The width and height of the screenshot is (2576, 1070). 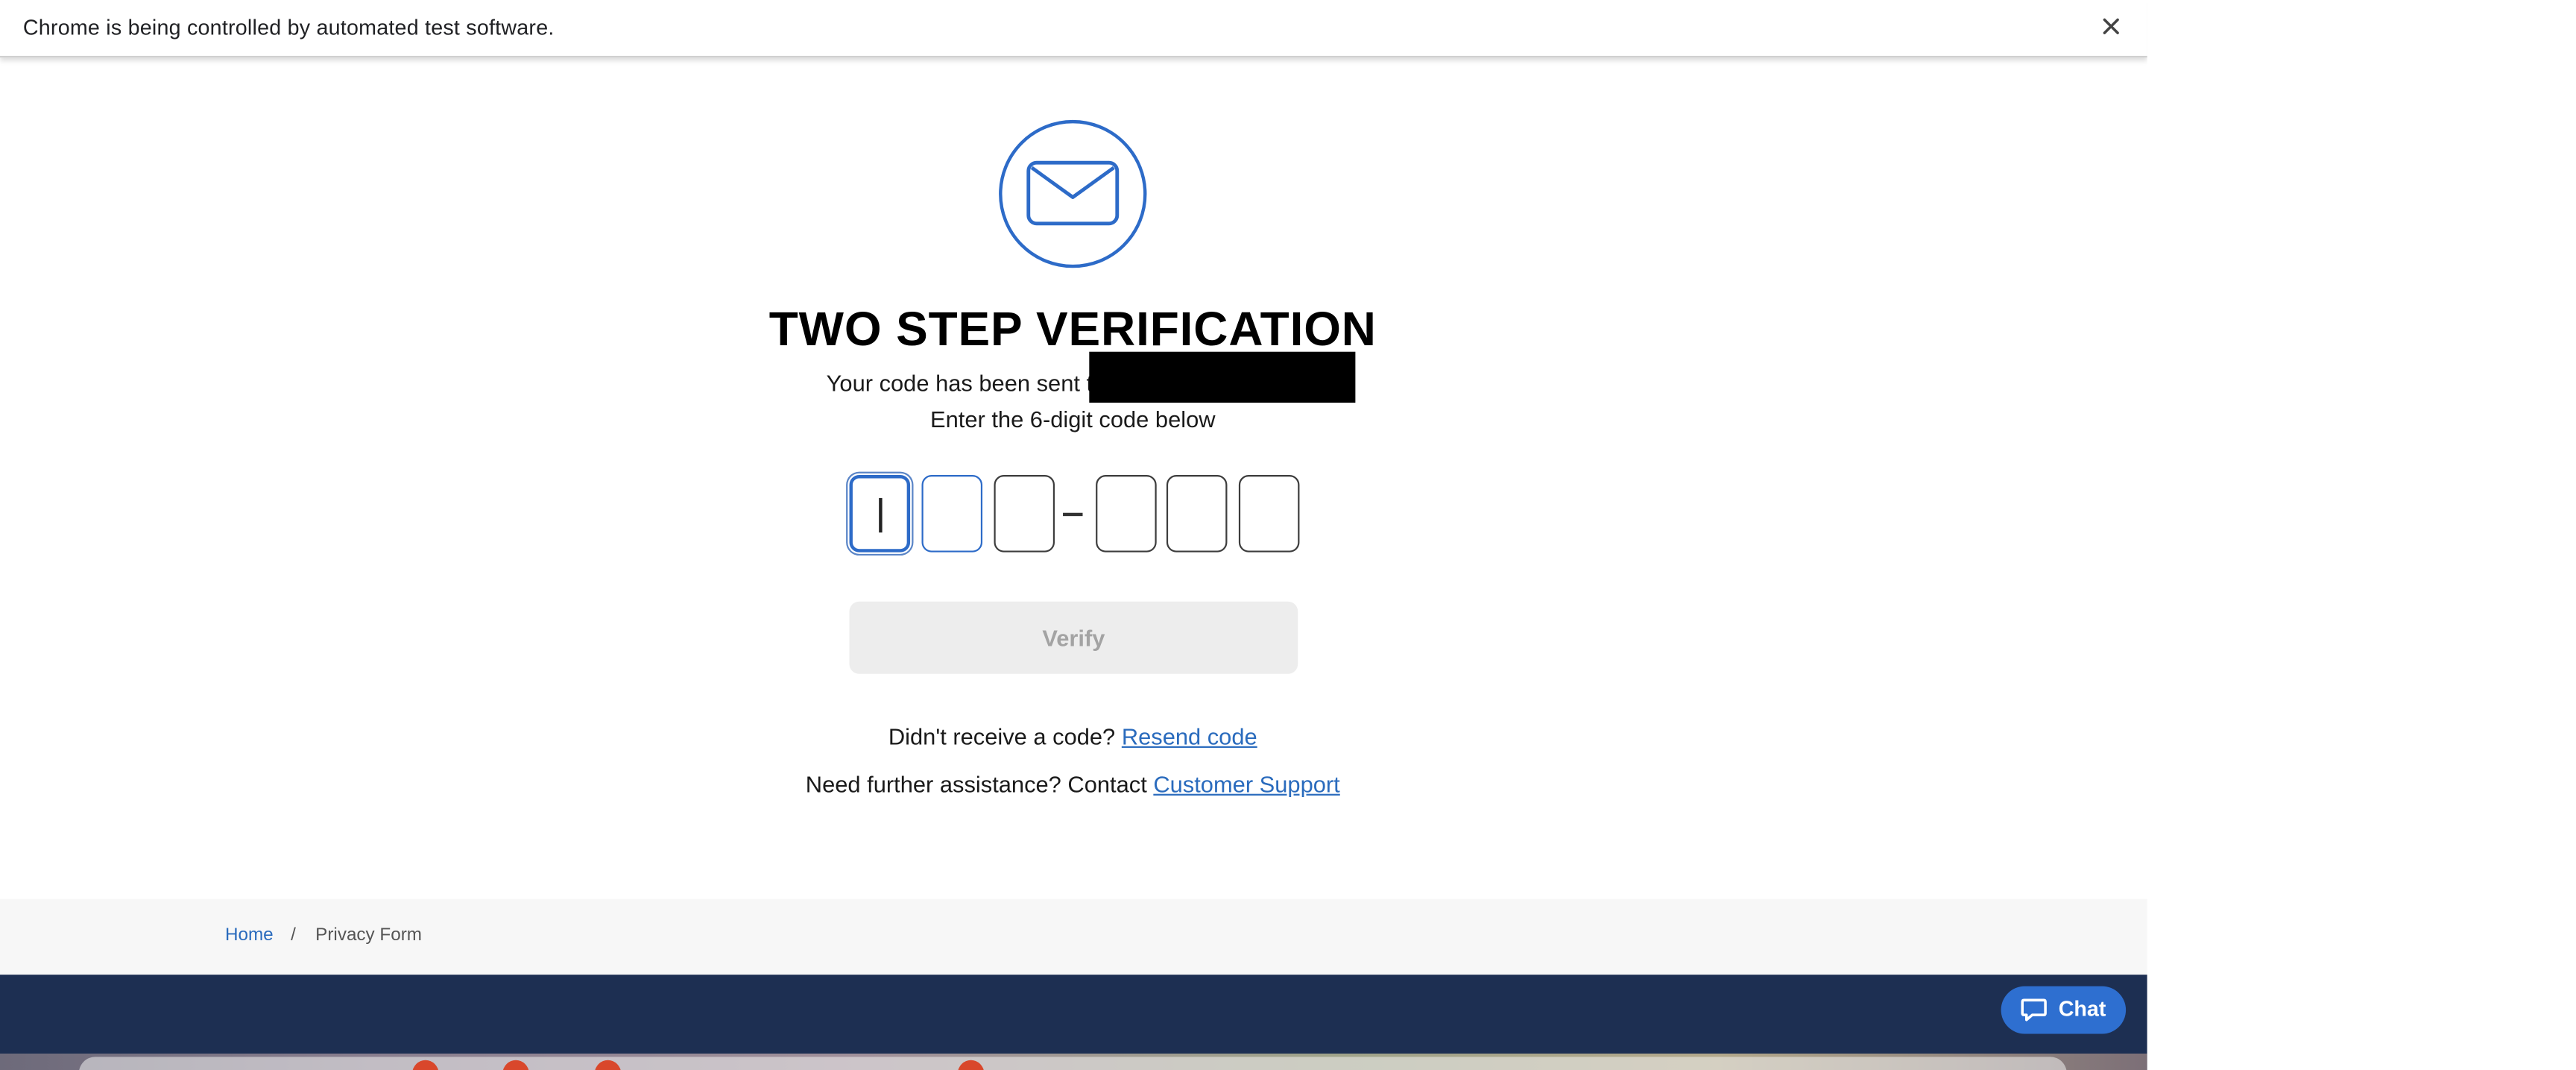 What do you see at coordinates (1073, 937) in the screenshot?
I see `breadcrumb: Home / Privacy Form` at bounding box center [1073, 937].